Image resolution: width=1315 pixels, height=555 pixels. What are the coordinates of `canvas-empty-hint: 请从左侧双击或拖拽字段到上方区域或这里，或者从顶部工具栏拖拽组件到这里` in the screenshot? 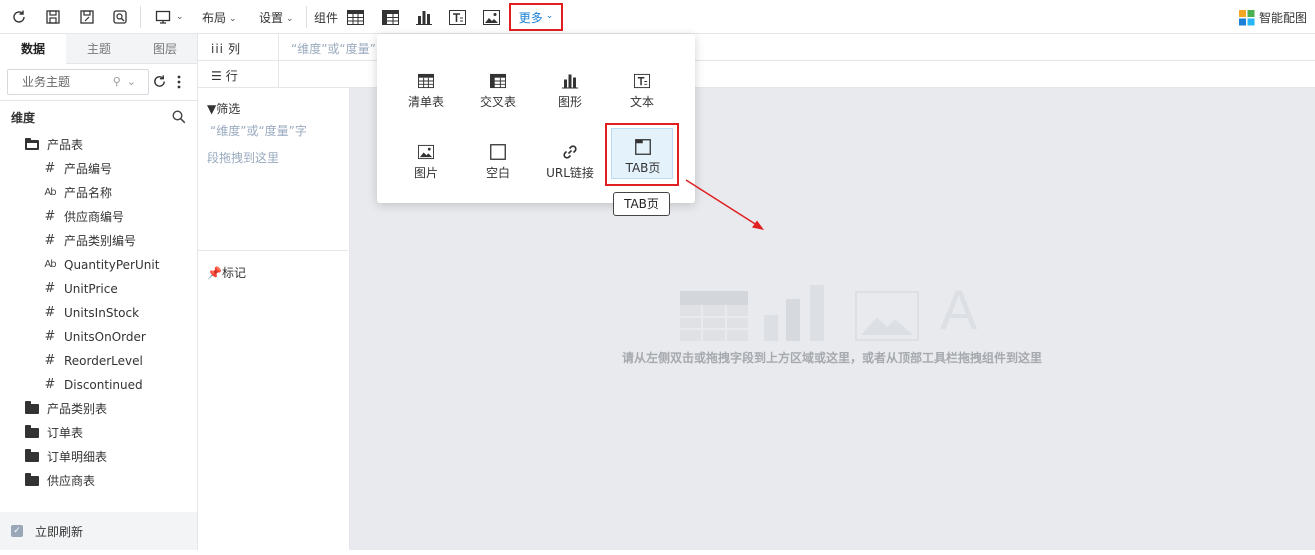 It's located at (832, 358).